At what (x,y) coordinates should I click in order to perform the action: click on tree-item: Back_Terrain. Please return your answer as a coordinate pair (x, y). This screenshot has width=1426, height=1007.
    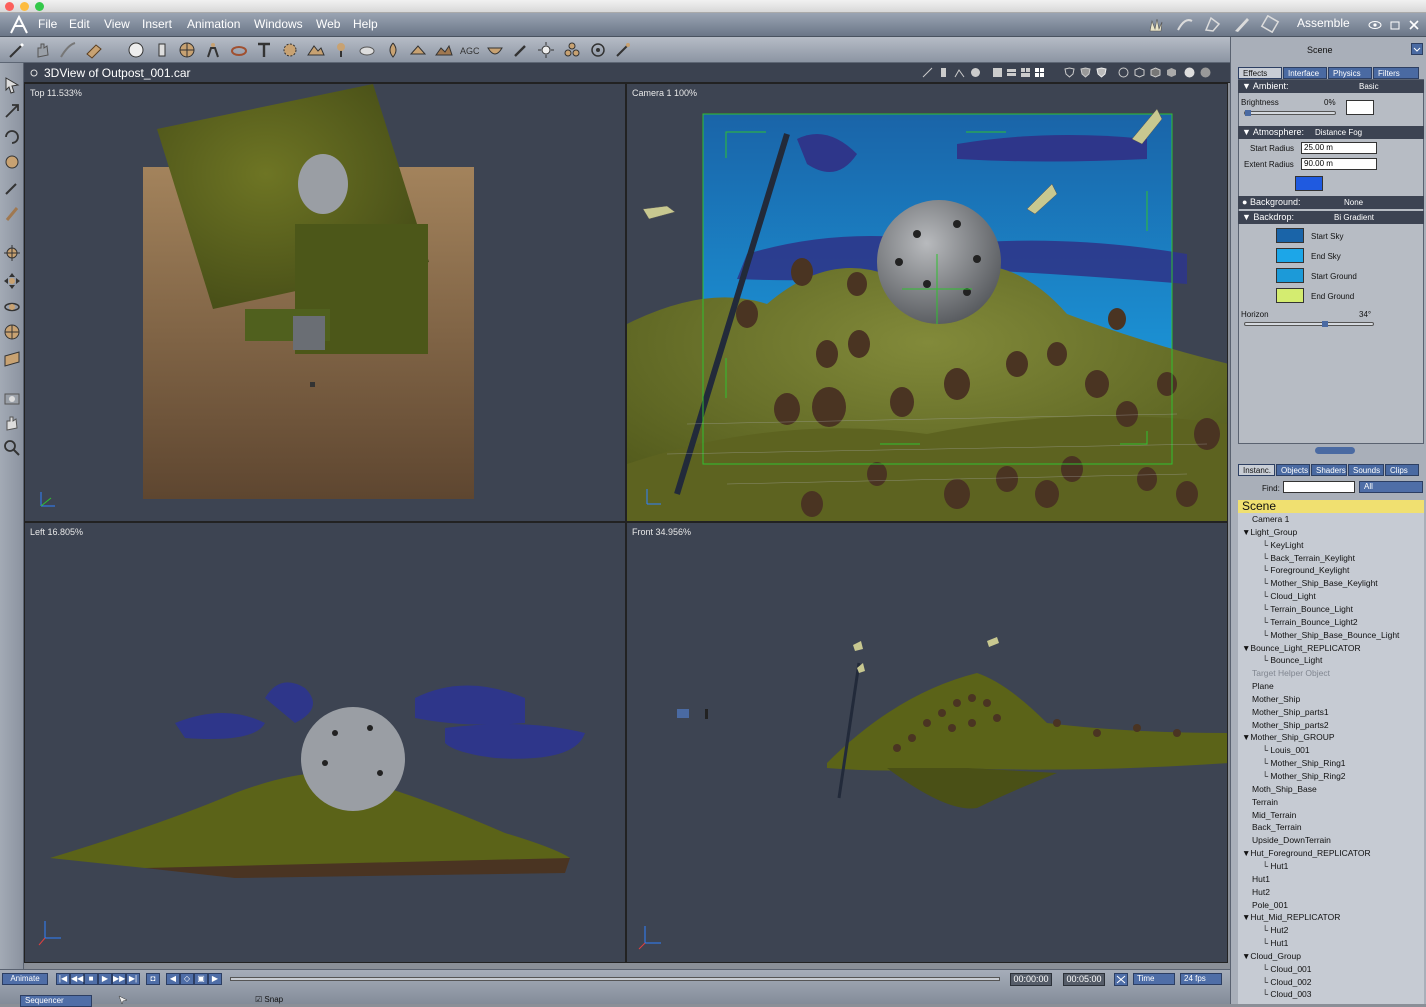
    Looking at the image, I should click on (1331, 827).